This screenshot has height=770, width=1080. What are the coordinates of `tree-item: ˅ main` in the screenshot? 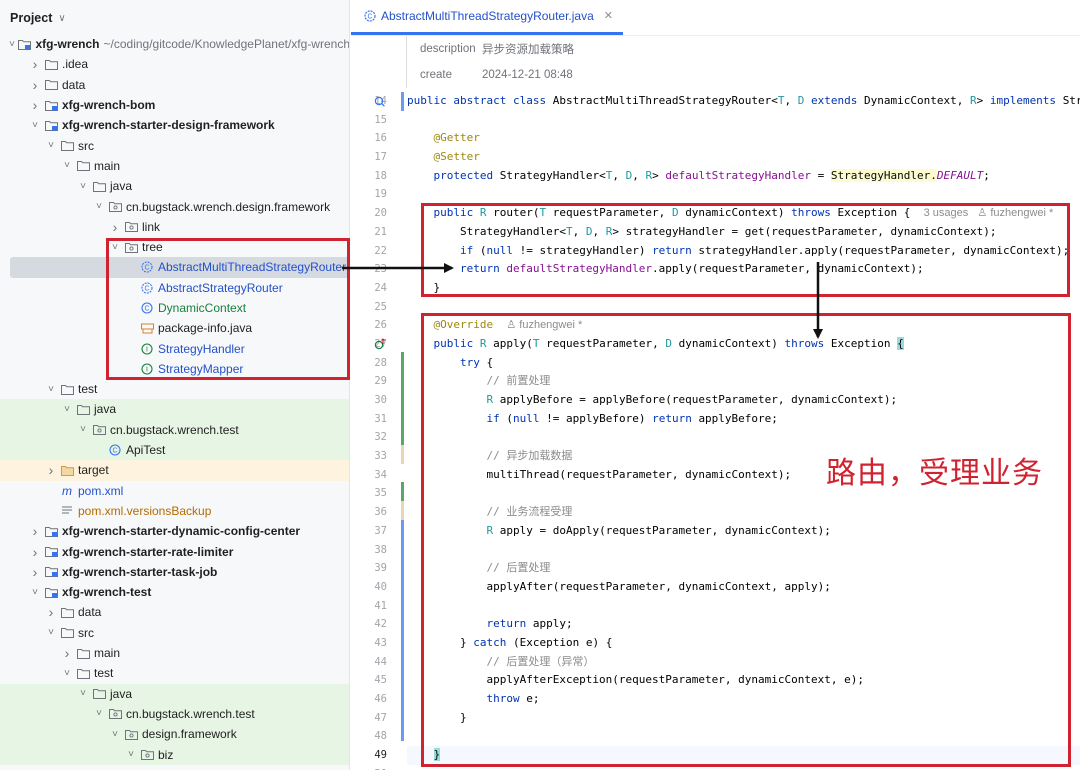 It's located at (174, 166).